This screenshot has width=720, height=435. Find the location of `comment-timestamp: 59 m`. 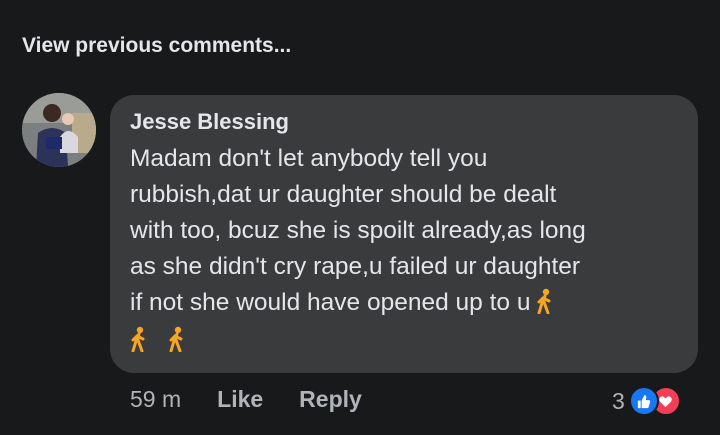

comment-timestamp: 59 m is located at coordinates (155, 399).